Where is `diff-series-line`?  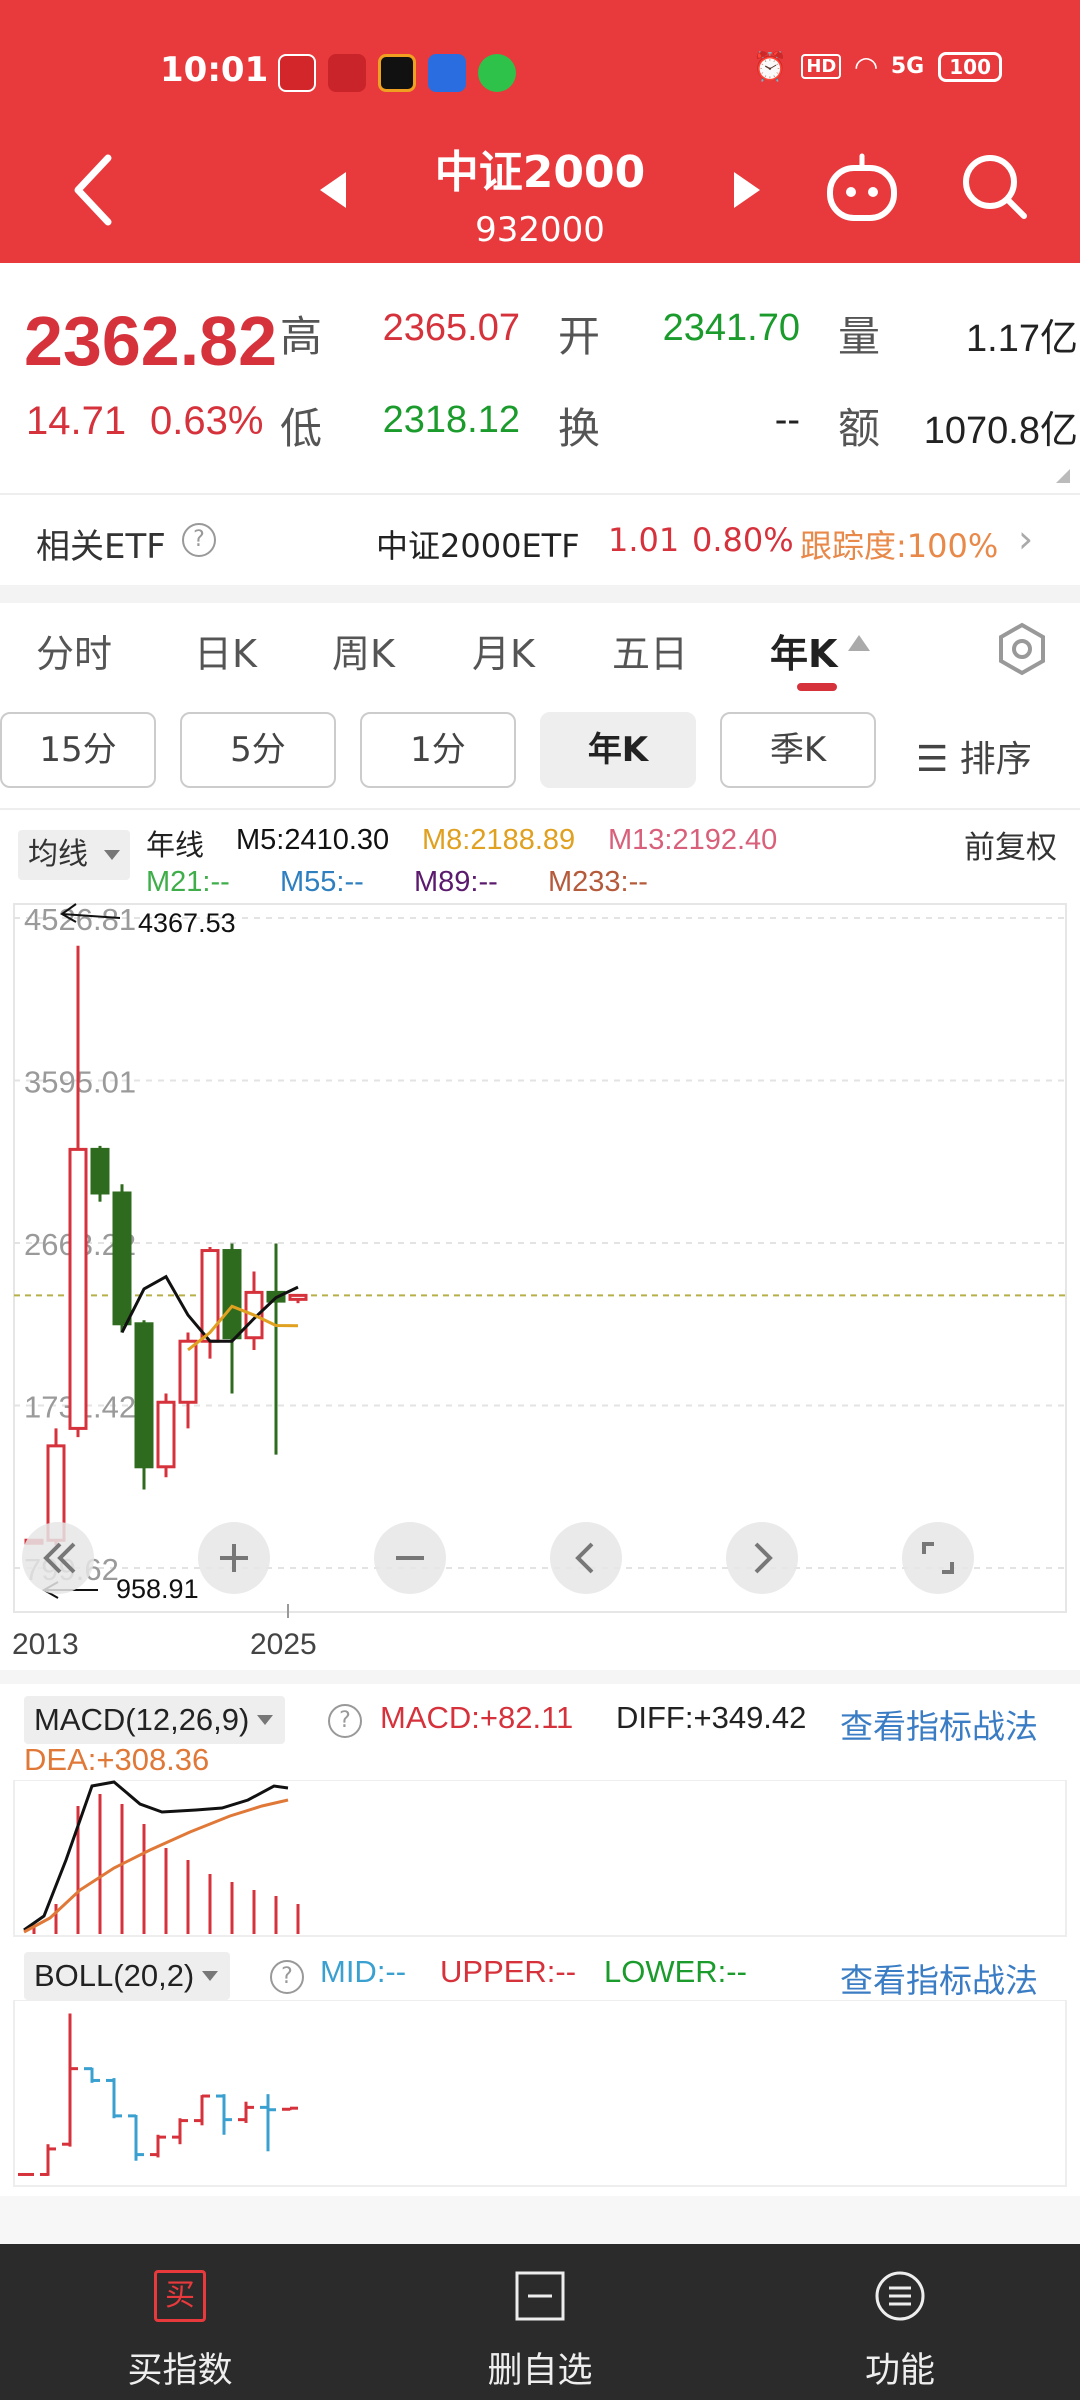
diff-series-line is located at coordinates (156, 1856).